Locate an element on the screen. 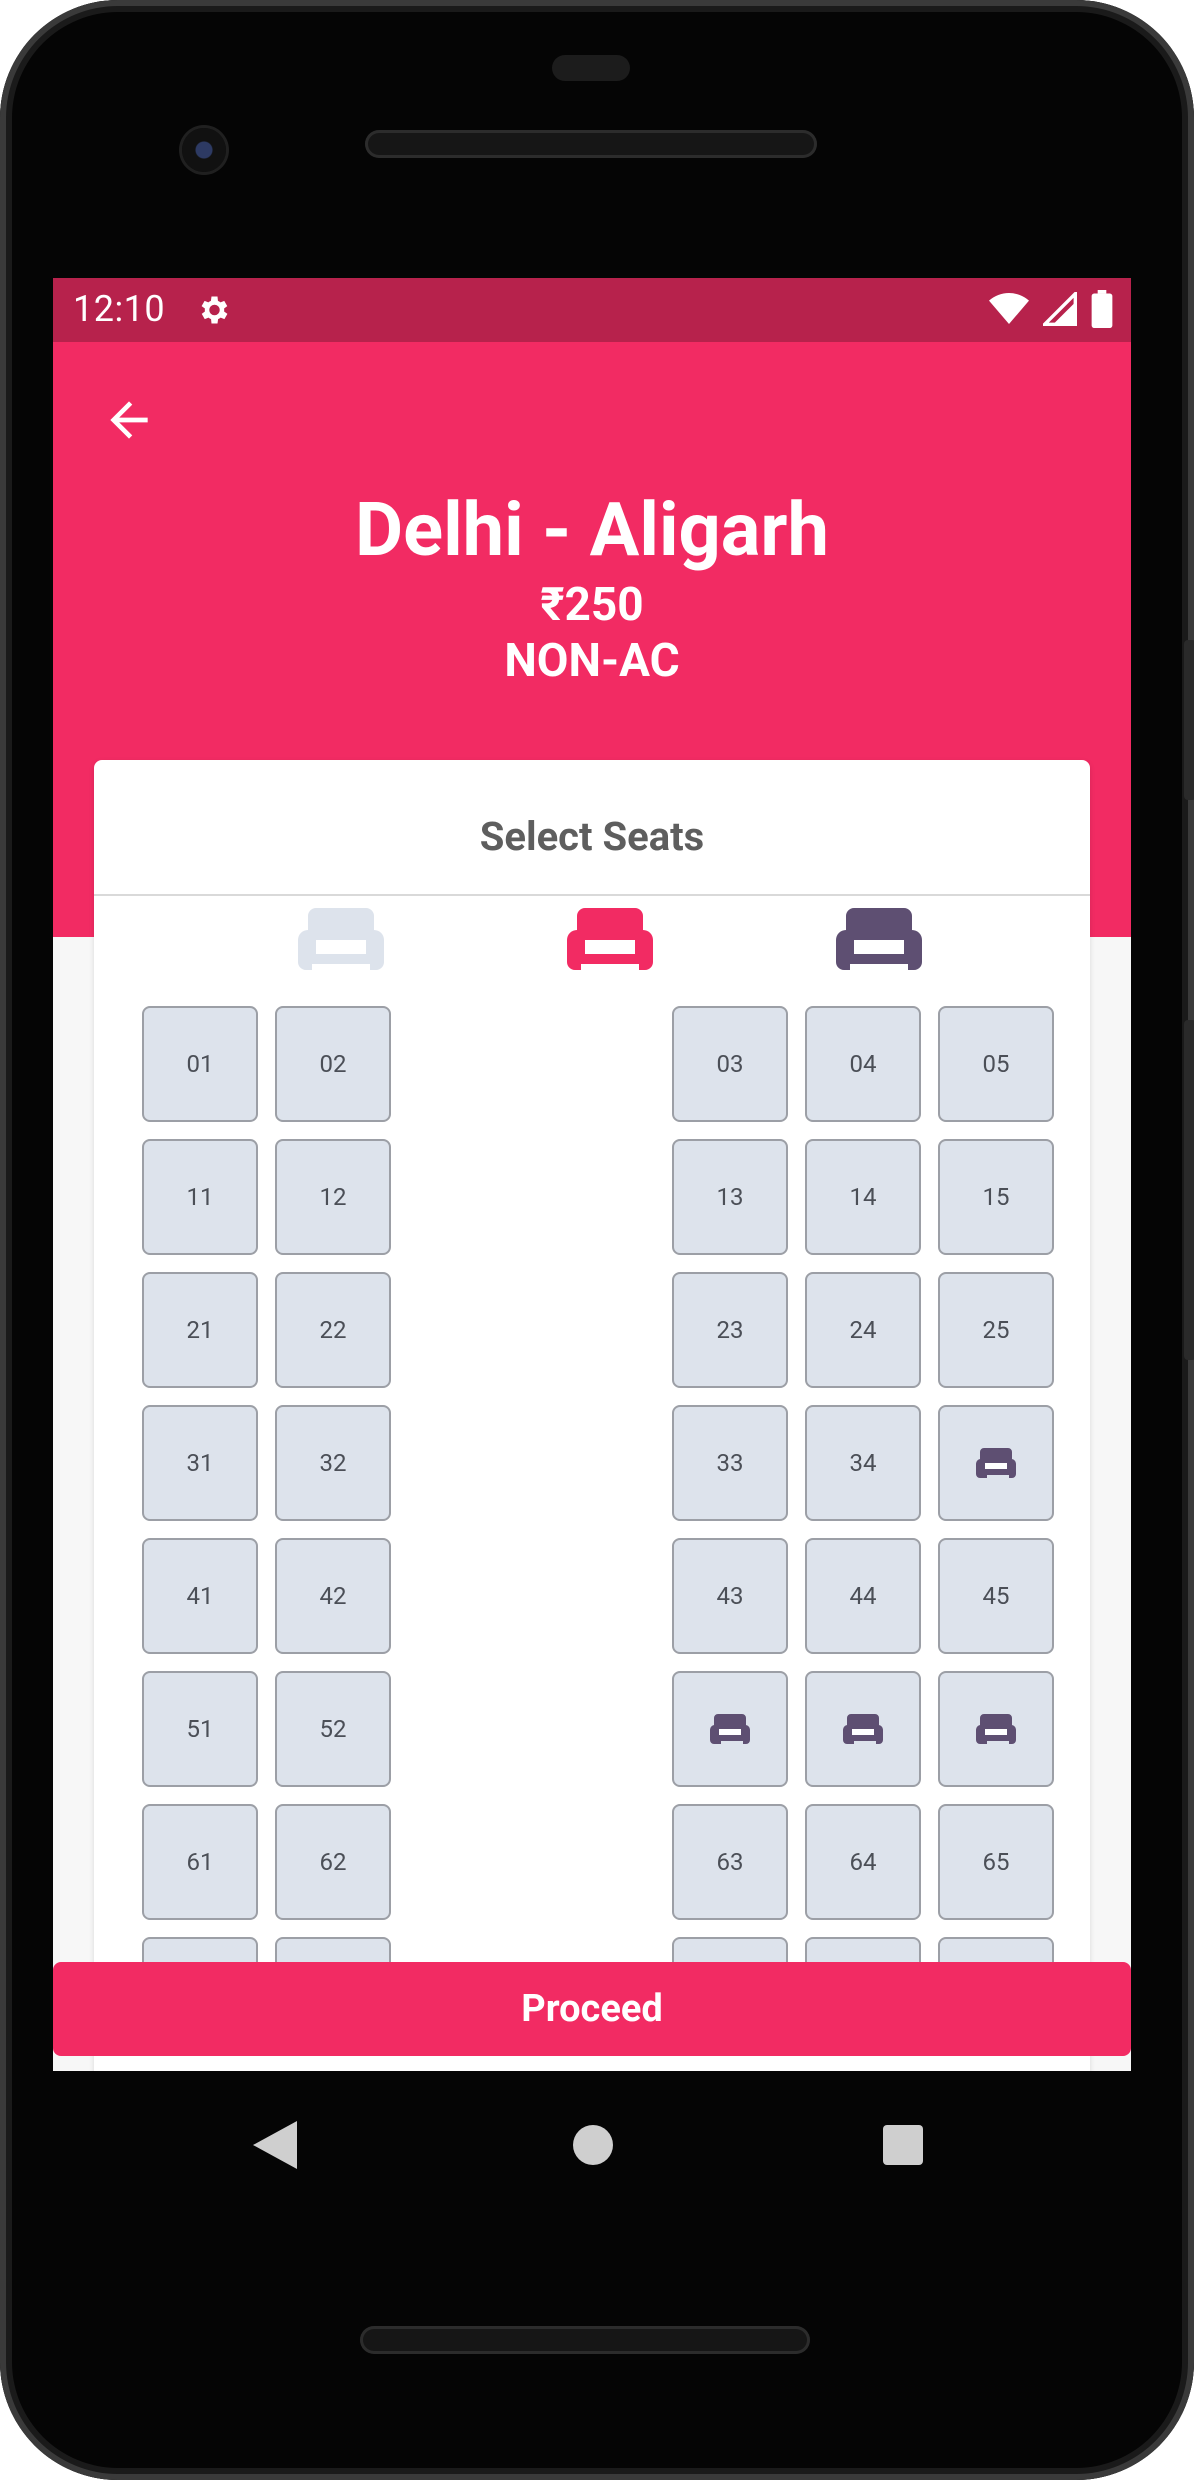 The height and width of the screenshot is (2480, 1194). seat-31: 31 is located at coordinates (200, 1463).